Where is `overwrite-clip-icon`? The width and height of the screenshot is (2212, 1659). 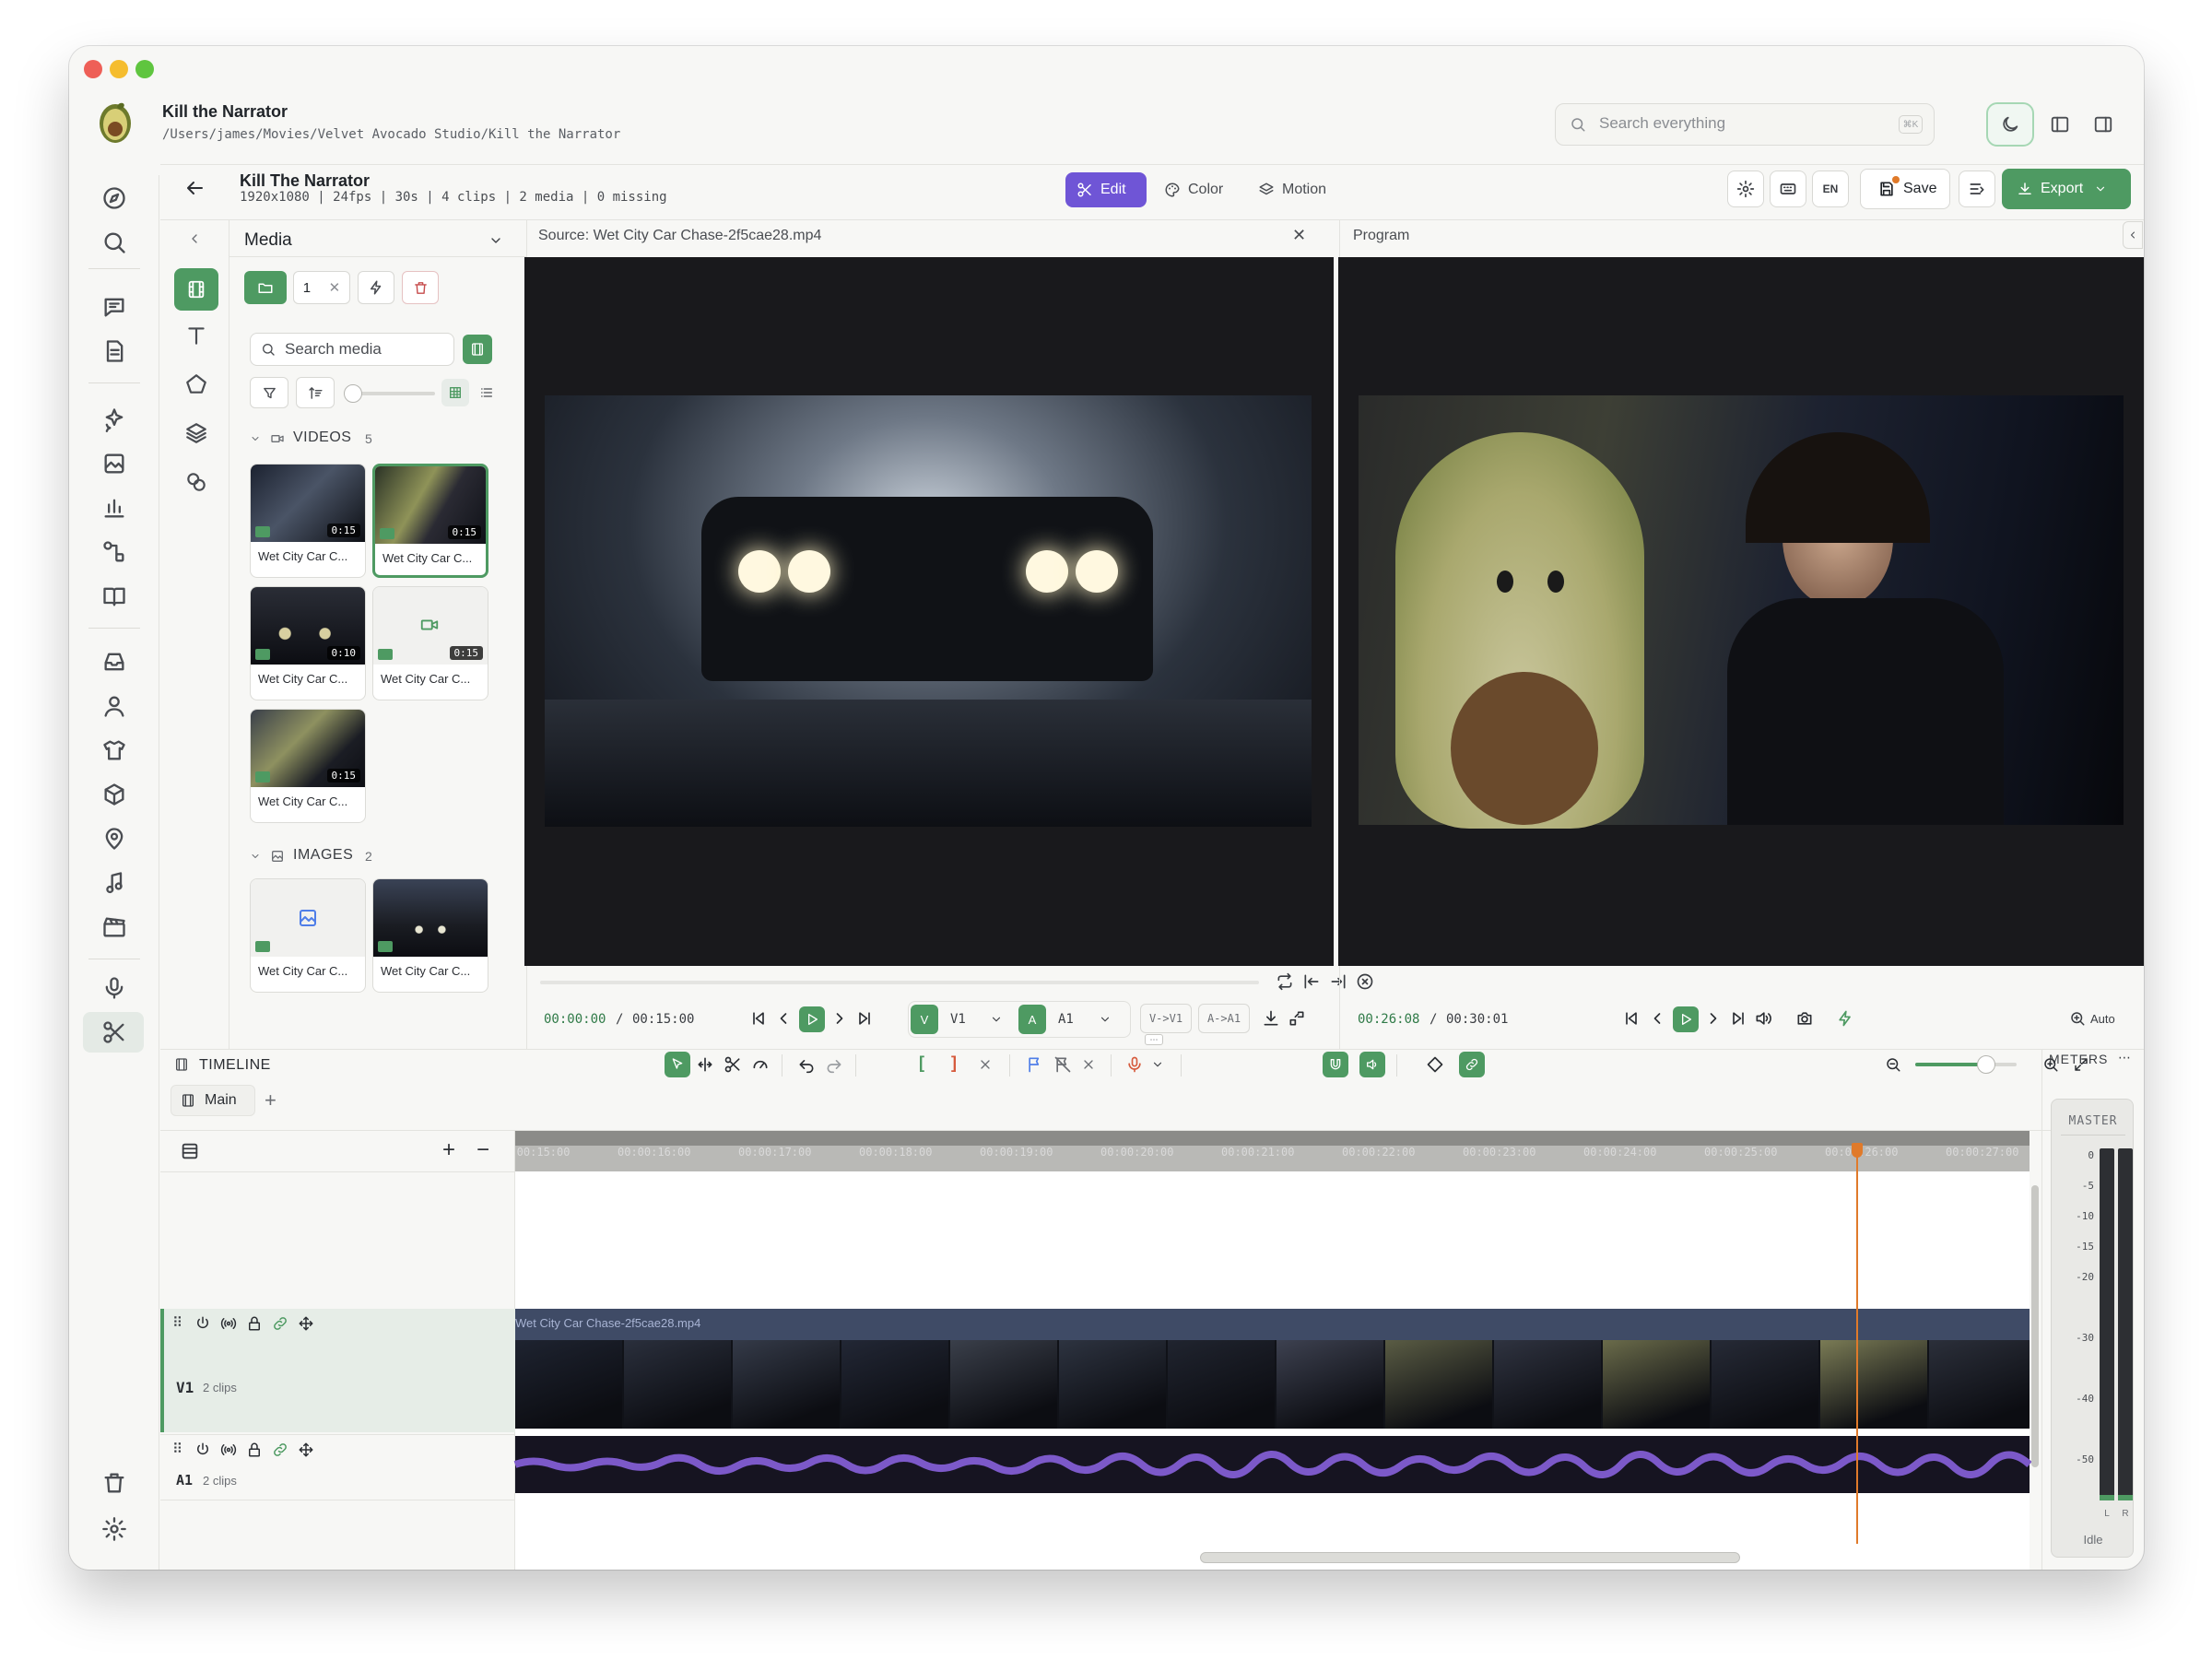
overwrite-clip-icon is located at coordinates (1297, 1018).